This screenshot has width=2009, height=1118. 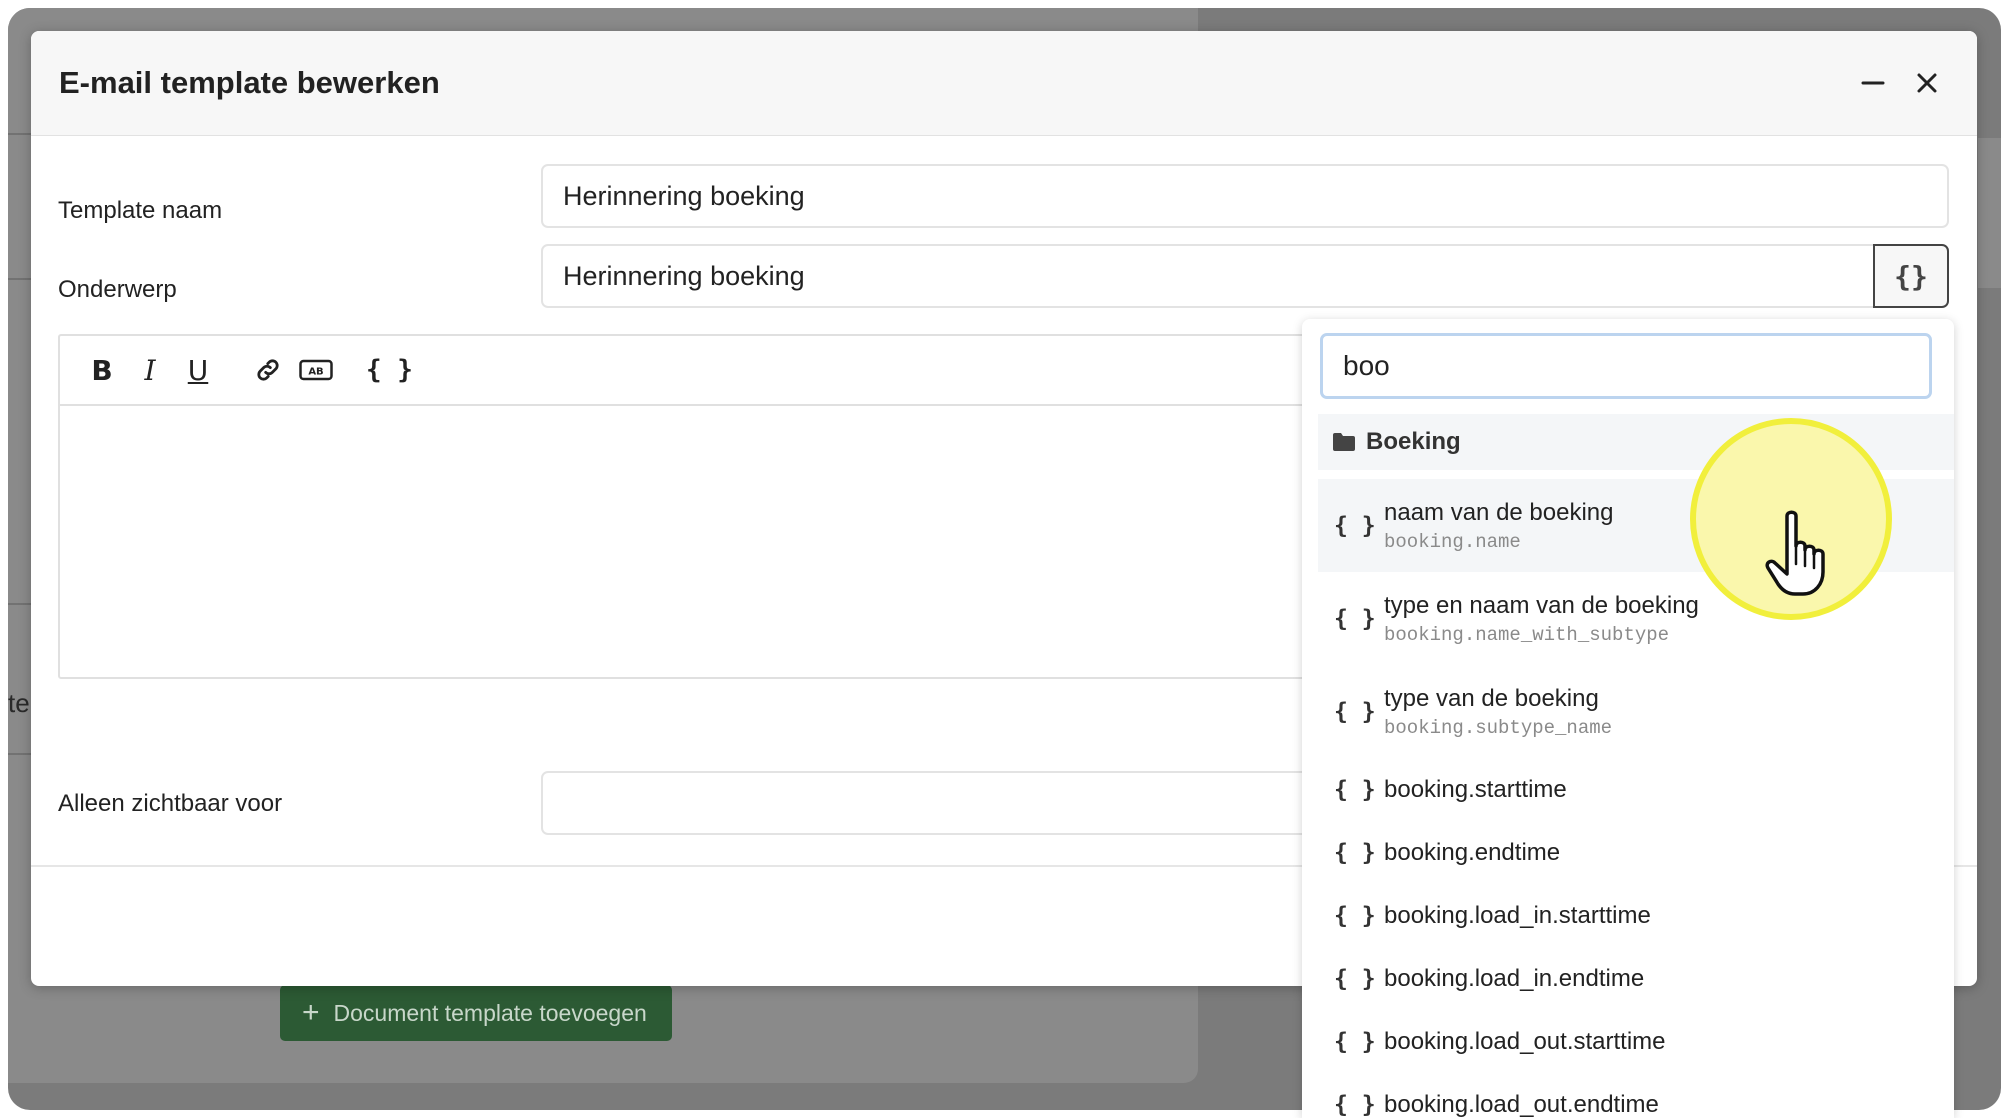 What do you see at coordinates (1514, 978) in the screenshot?
I see `variable-item-label: booking.load_in.endtime` at bounding box center [1514, 978].